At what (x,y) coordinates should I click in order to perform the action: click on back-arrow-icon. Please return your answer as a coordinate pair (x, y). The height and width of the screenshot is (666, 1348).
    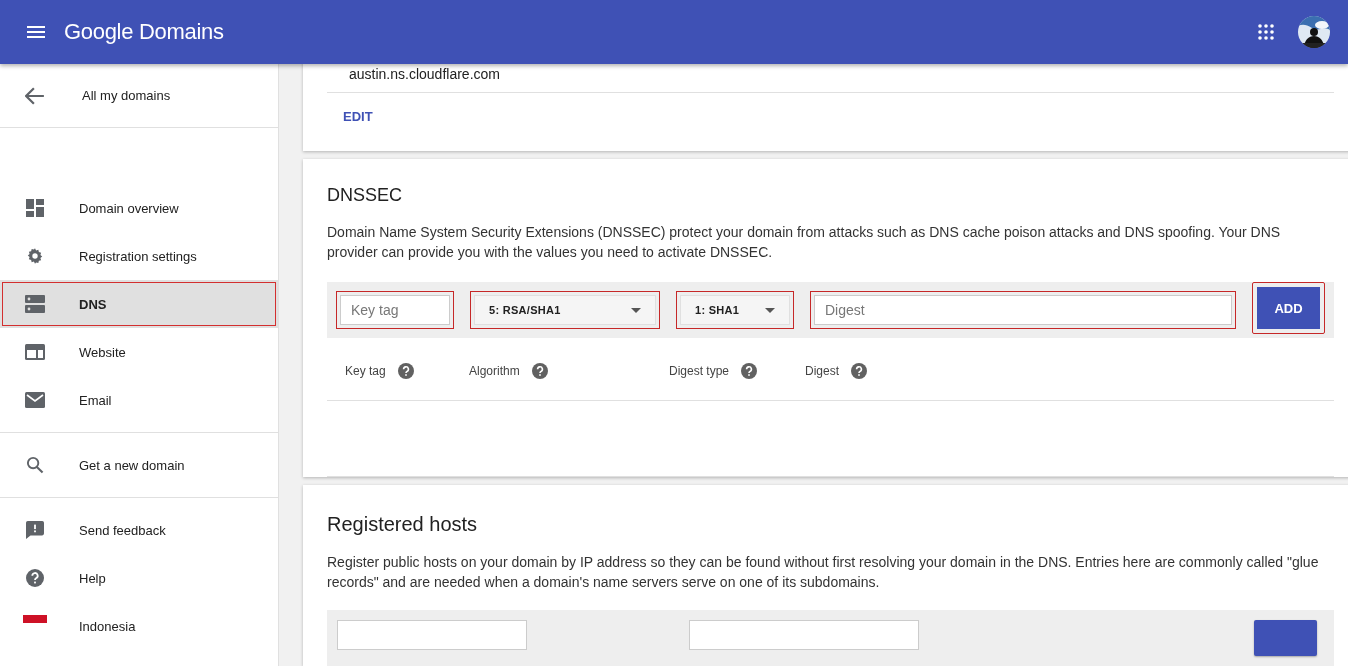
    Looking at the image, I should click on (35, 95).